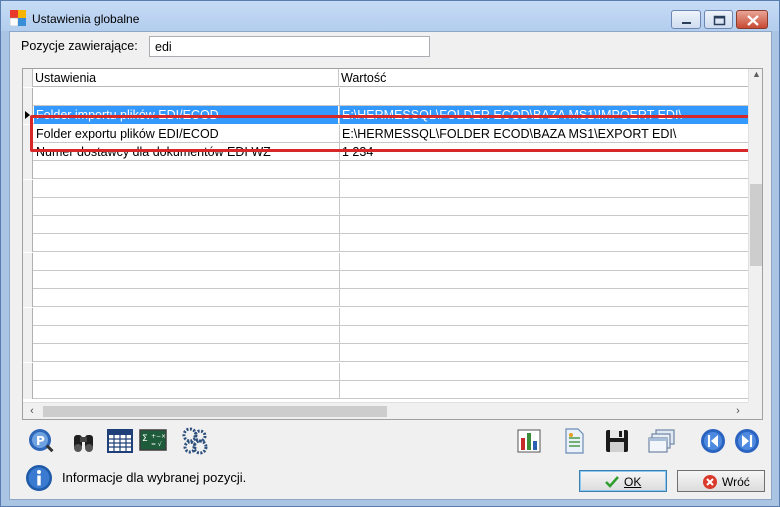  What do you see at coordinates (617, 441) in the screenshot?
I see `save-icon` at bounding box center [617, 441].